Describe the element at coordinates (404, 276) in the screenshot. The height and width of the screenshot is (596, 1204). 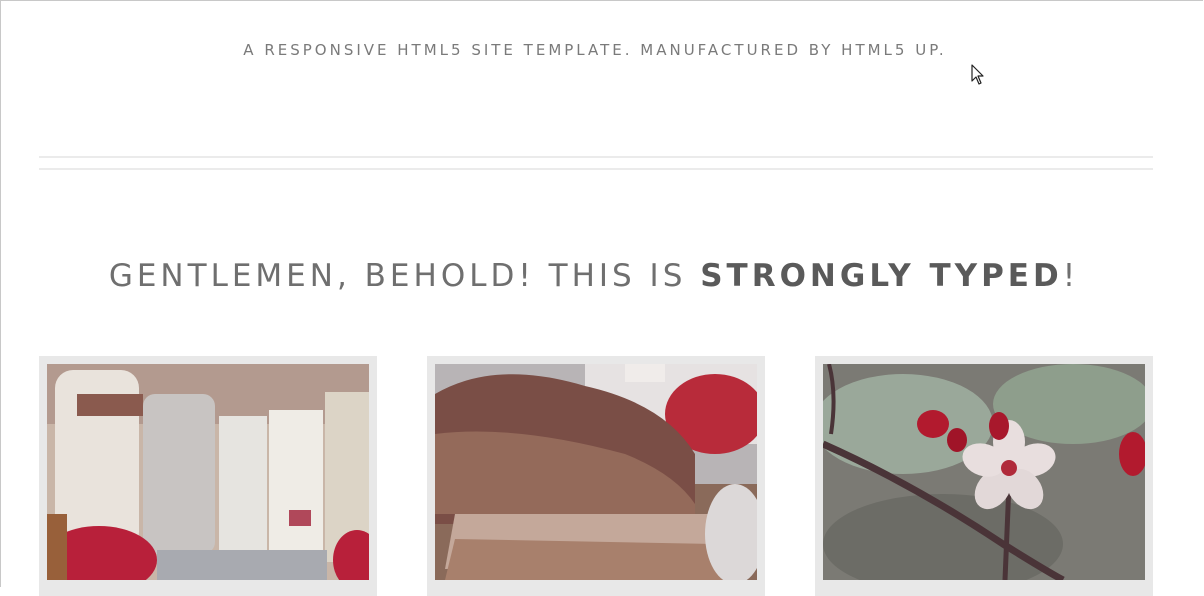
I see `banner-prefix: GENTLEMEN, BEHOLD! THIS IS` at that location.